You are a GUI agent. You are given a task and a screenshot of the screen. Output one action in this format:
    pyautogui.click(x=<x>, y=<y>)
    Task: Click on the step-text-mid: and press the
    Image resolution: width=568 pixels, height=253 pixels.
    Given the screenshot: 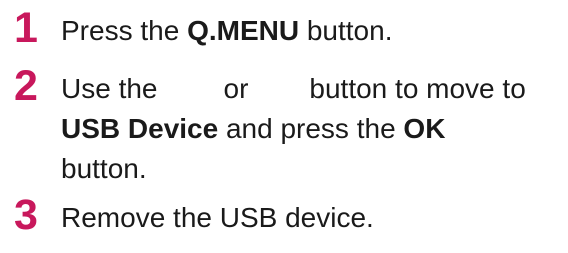 What is the action you would take?
    pyautogui.click(x=311, y=128)
    